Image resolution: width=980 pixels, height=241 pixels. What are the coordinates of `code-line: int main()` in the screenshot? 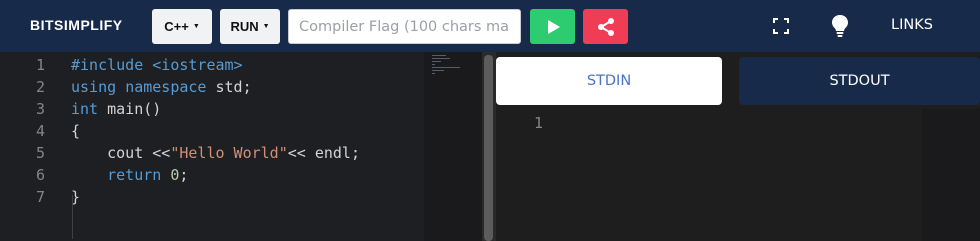 It's located at (116, 109).